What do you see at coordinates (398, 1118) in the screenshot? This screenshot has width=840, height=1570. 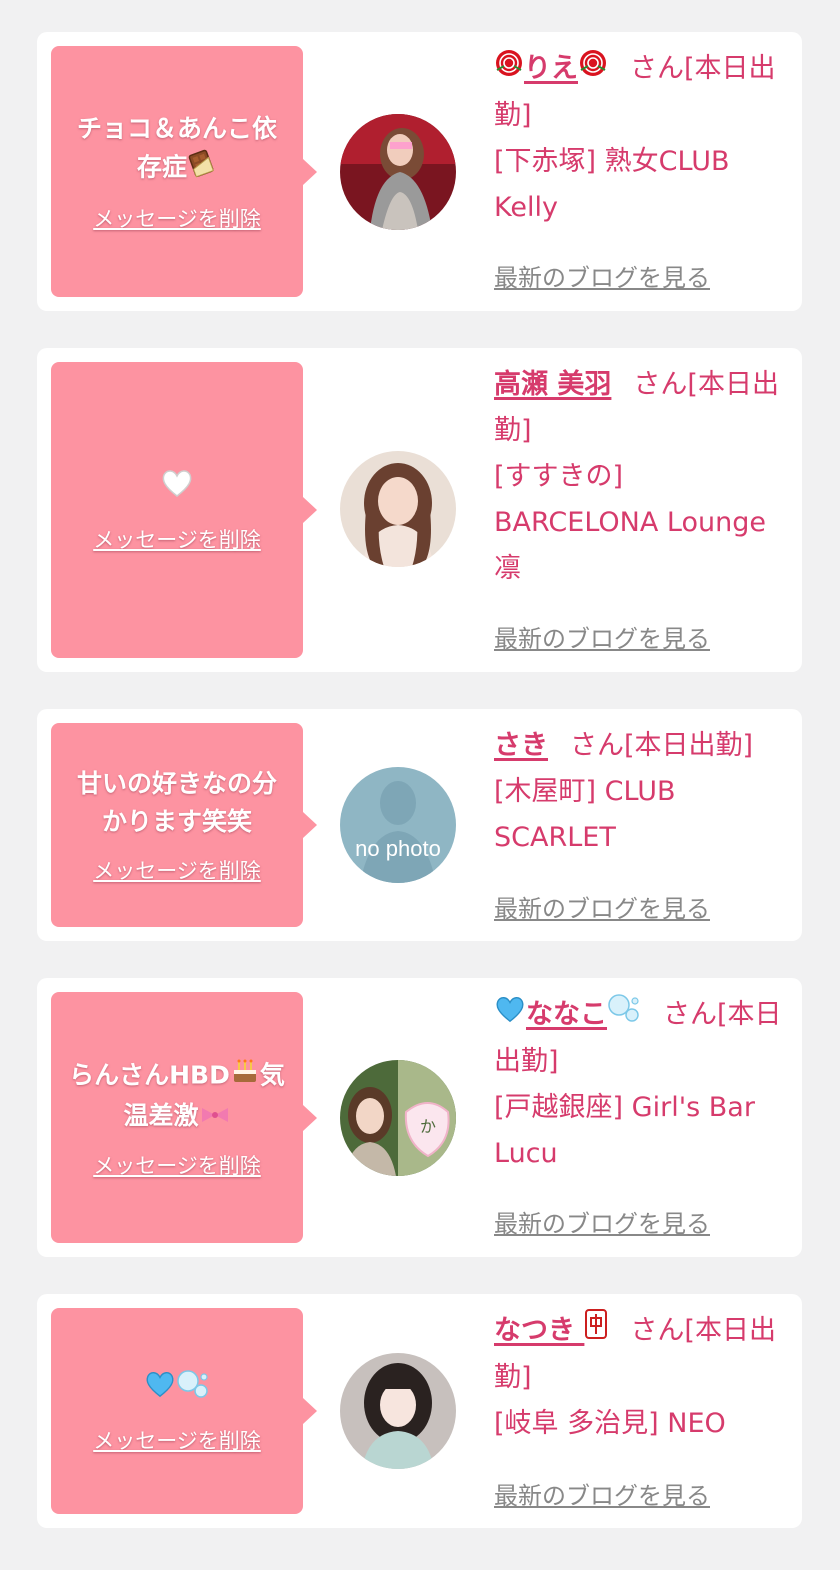 I see `avatar: か` at bounding box center [398, 1118].